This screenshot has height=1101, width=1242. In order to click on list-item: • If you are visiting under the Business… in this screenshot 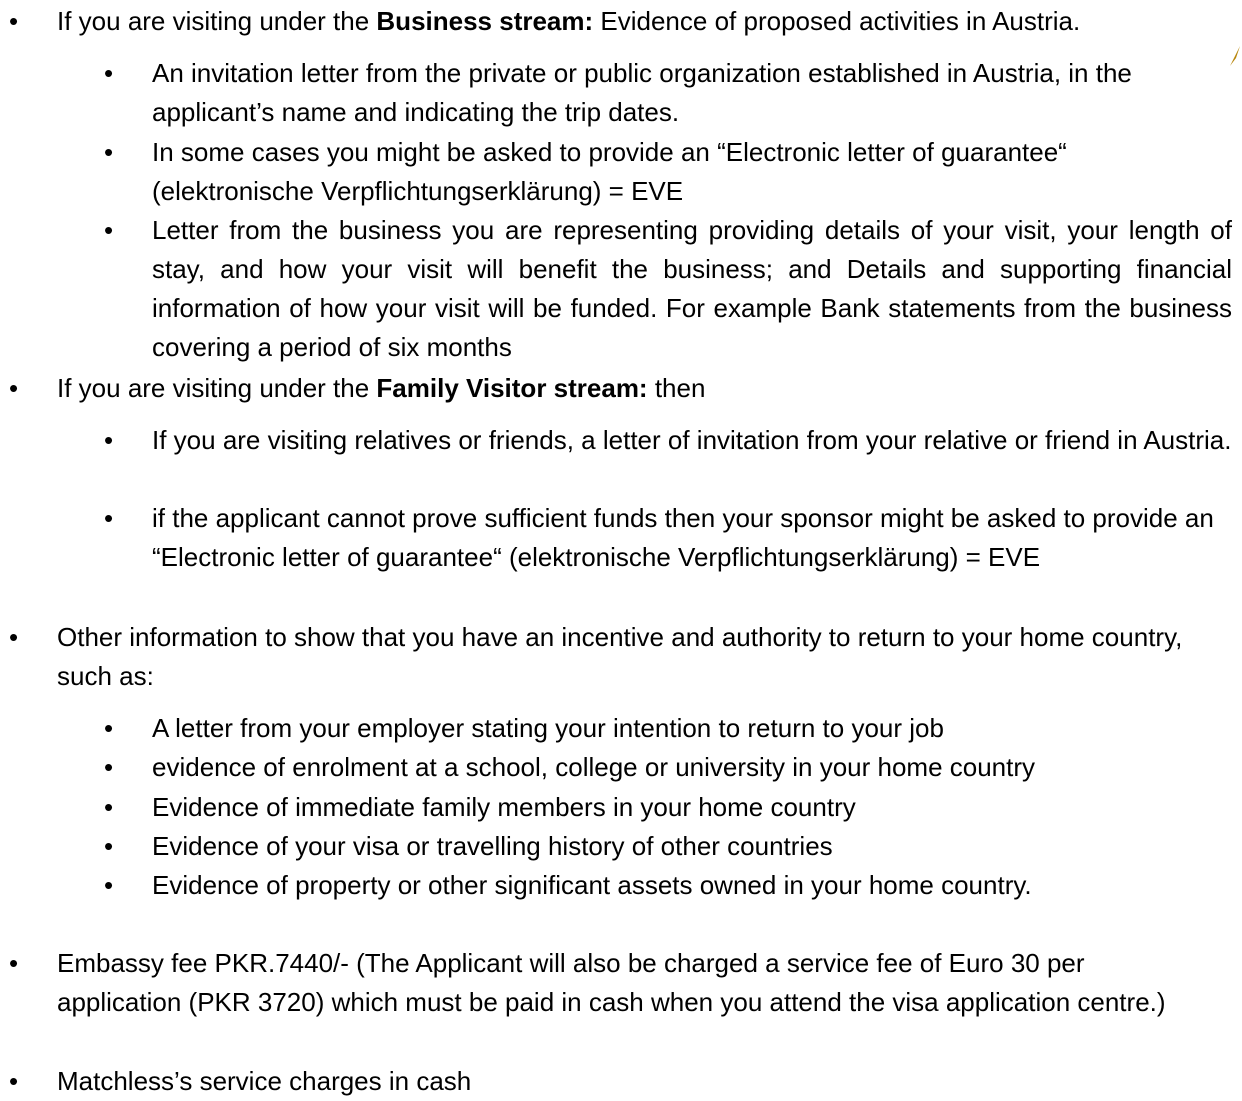, I will do `click(608, 21)`.